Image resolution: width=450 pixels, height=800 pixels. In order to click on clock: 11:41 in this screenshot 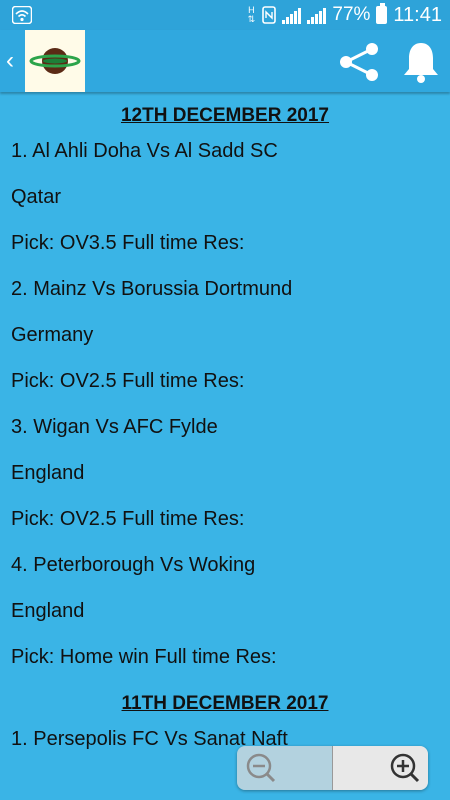, I will do `click(417, 14)`.